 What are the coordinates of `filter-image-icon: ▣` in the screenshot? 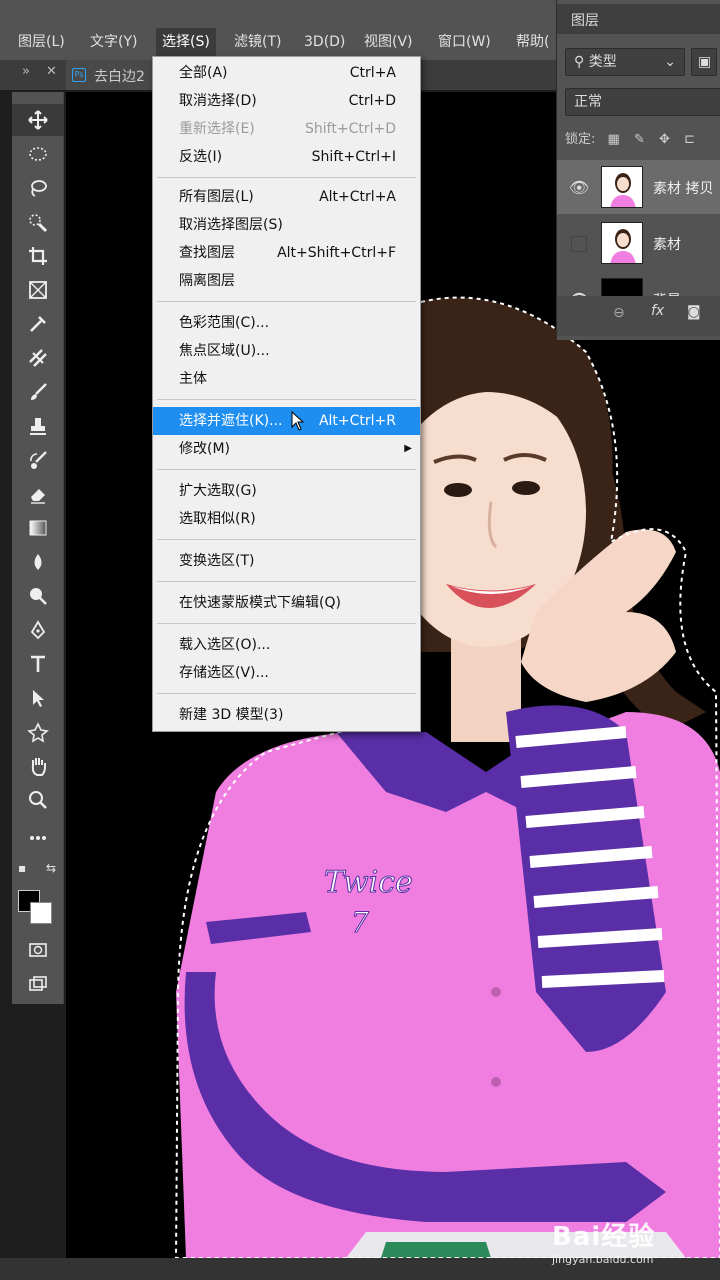 It's located at (704, 62).